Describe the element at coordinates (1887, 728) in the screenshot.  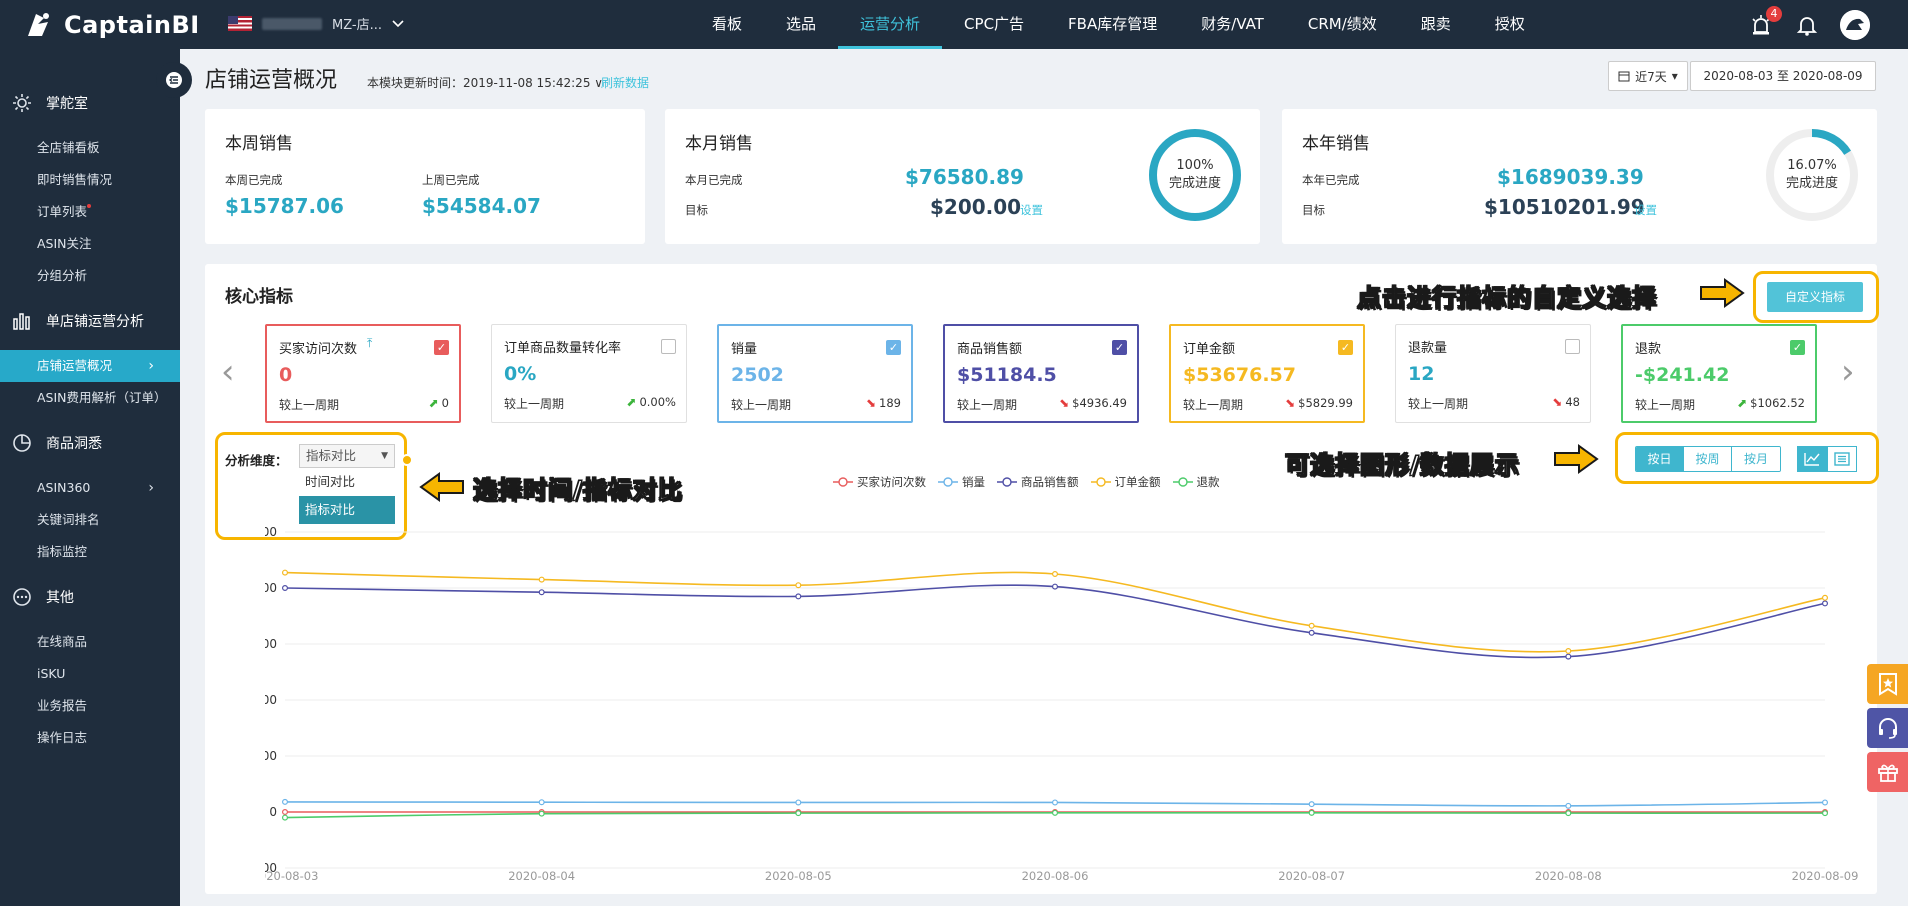
I see `support-float-button` at that location.